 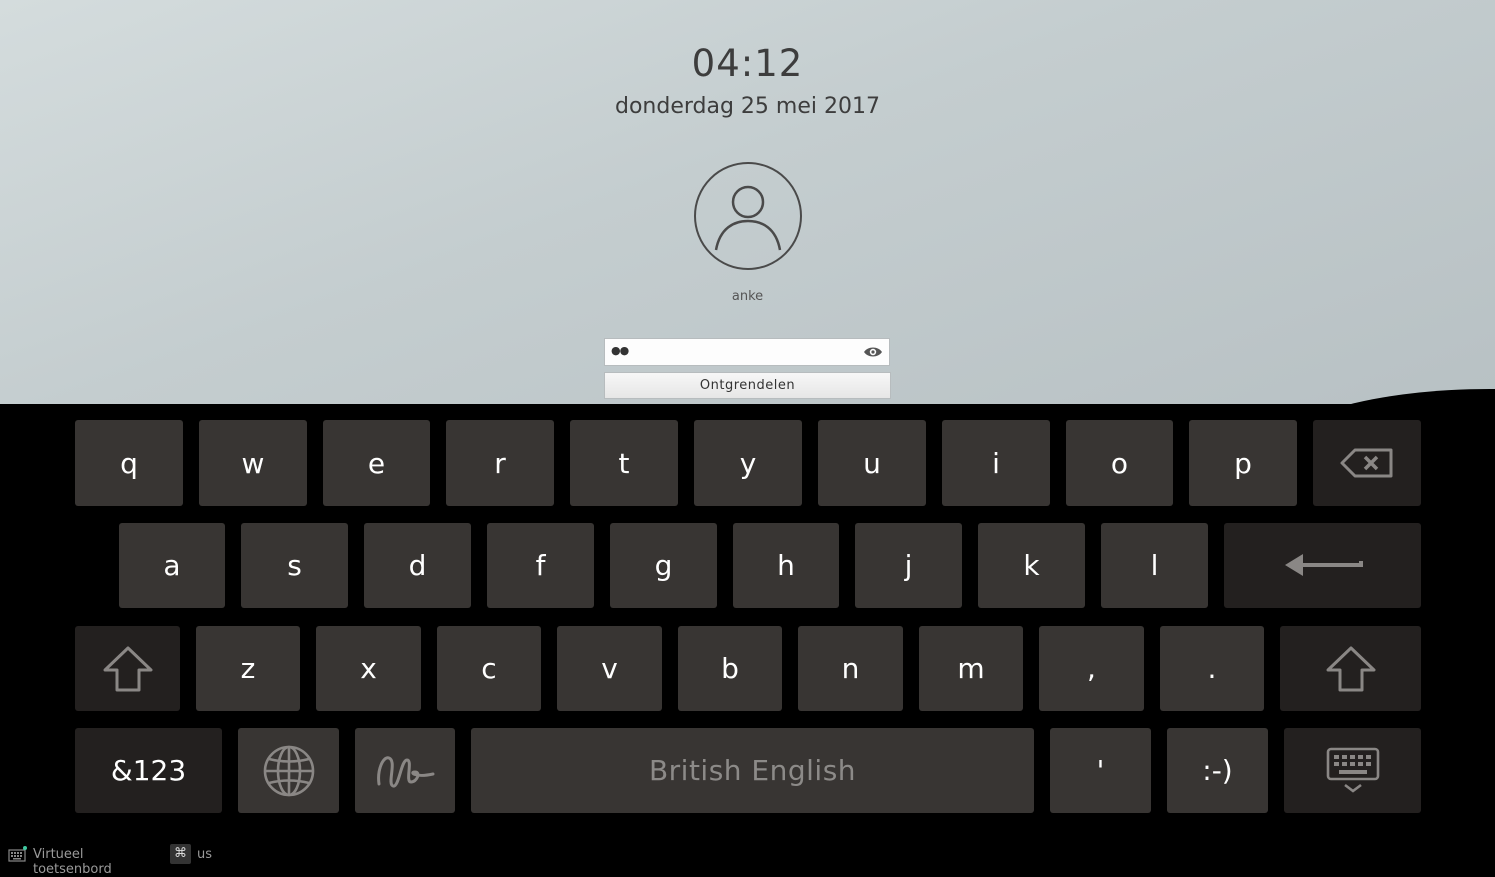 I want to click on handwriting-key, so click(x=405, y=770).